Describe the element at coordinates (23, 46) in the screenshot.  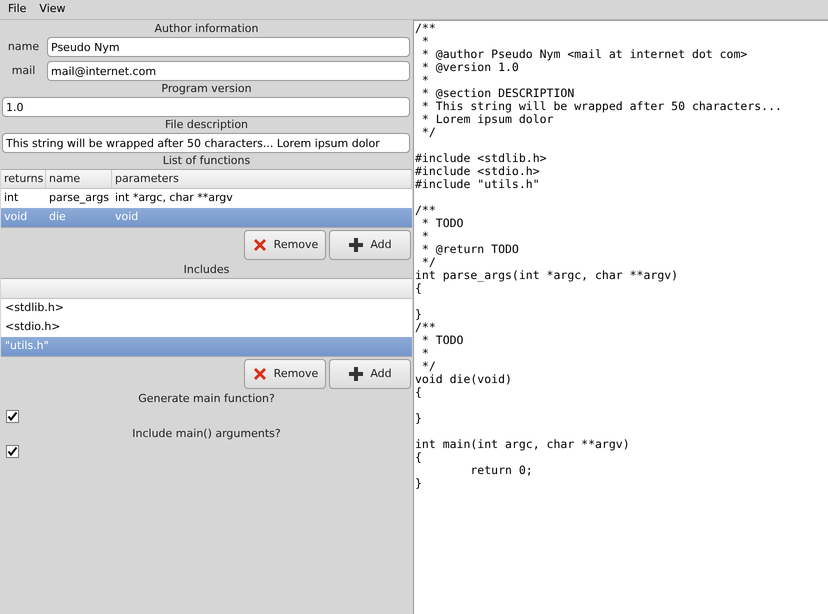
I see `field-label: name` at that location.